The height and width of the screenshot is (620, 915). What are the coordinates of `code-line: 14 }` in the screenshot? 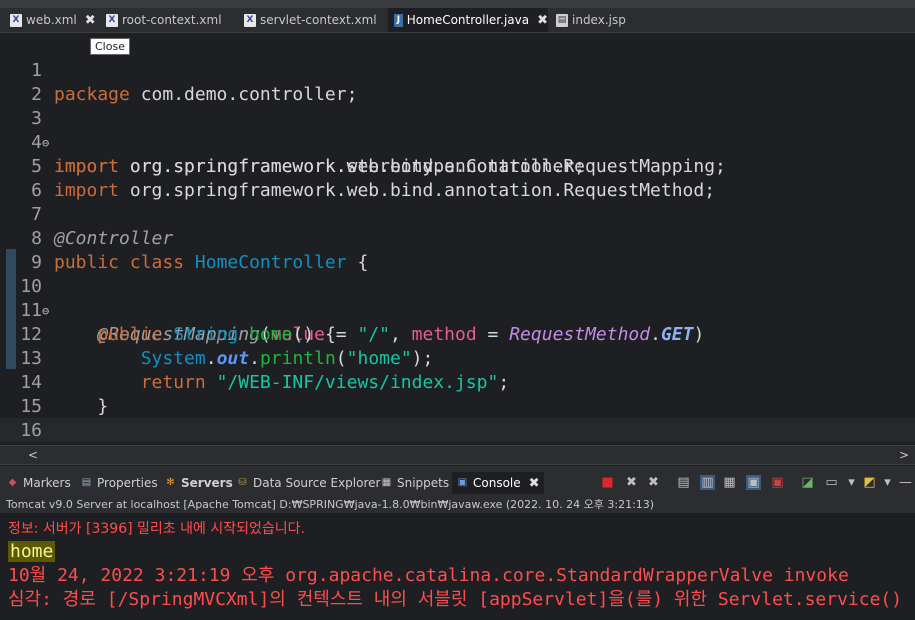 It's located at (457, 382).